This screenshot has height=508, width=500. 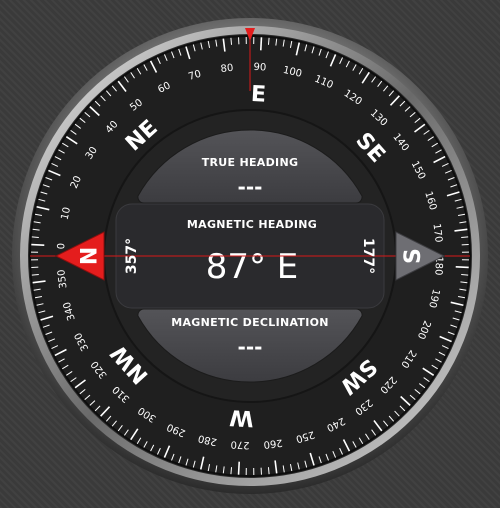 I want to click on degree-tick-label: 260, so click(x=273, y=442).